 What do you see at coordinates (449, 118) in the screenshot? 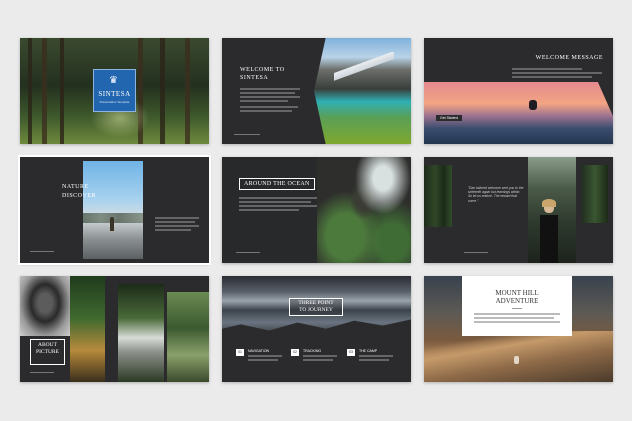
I see `get-started-button: Get Started` at bounding box center [449, 118].